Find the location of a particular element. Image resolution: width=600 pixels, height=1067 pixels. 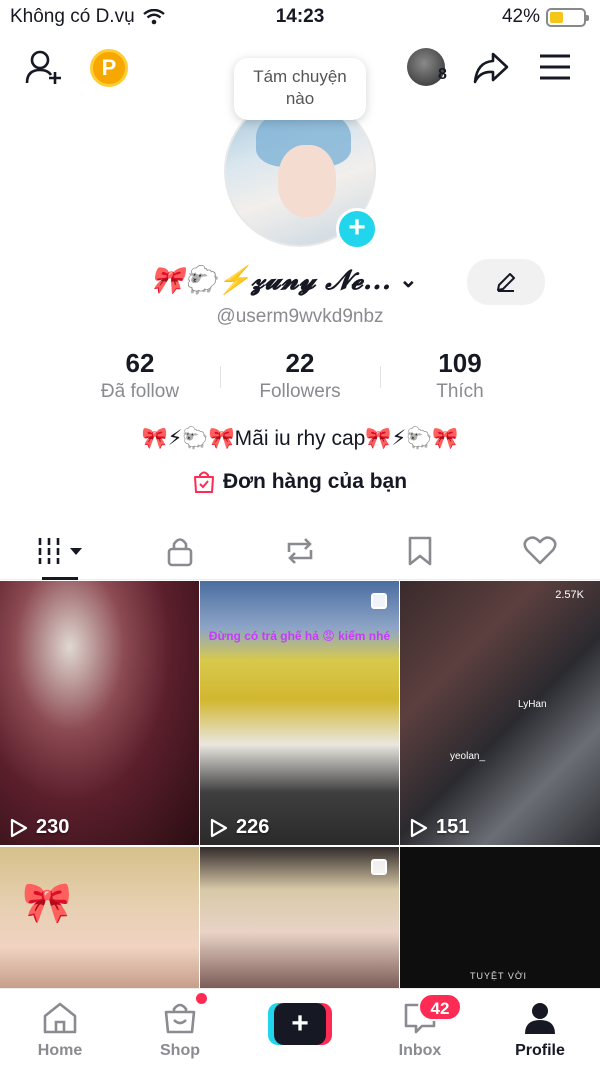

tab-liked is located at coordinates (540, 550).